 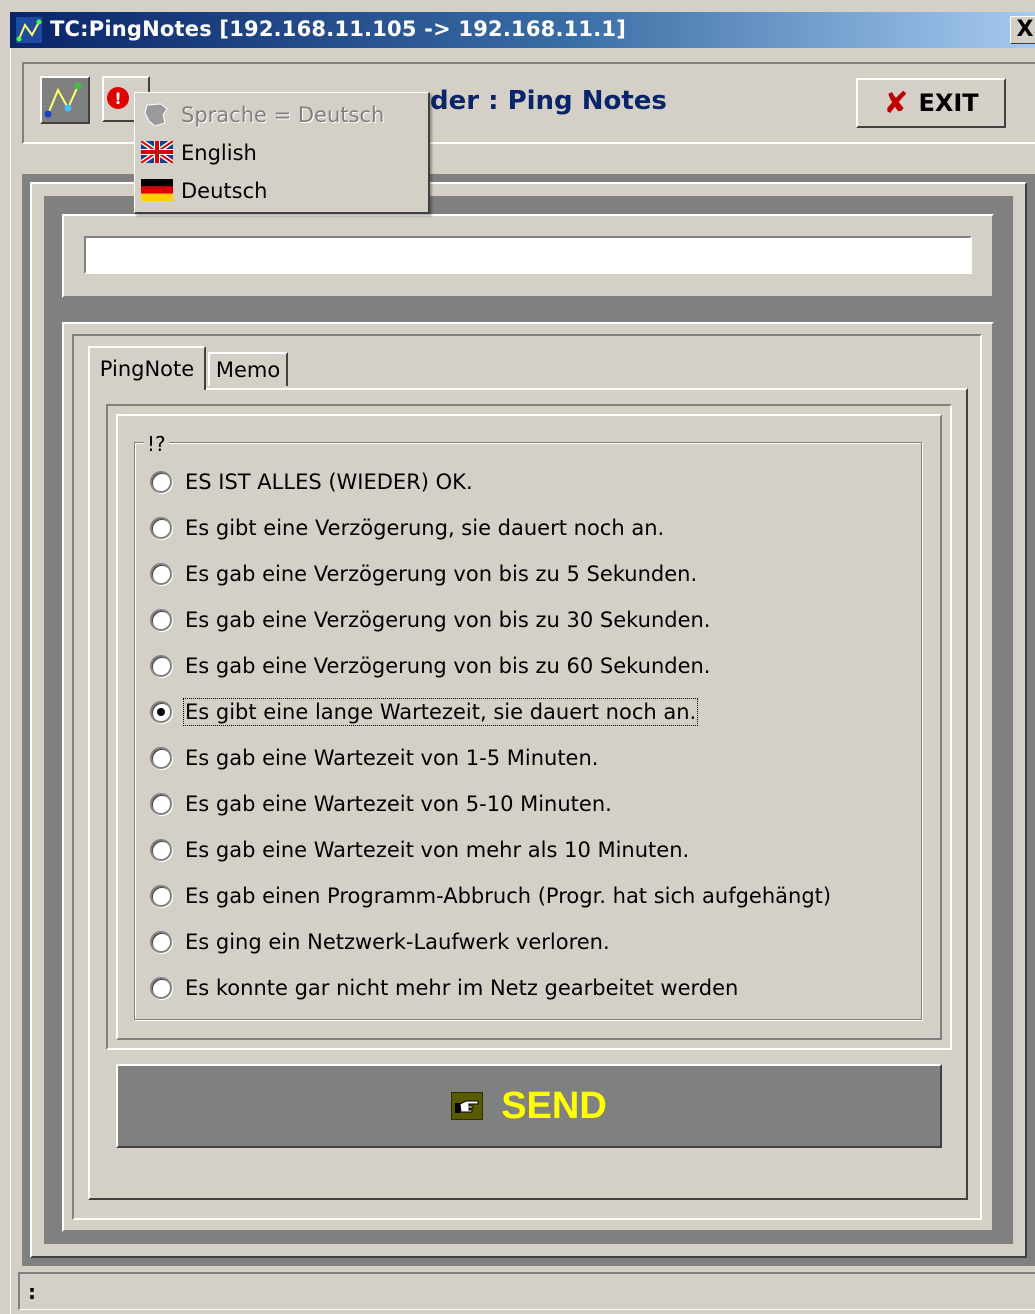 I want to click on menu-item-label: Deutsch, so click(x=224, y=191).